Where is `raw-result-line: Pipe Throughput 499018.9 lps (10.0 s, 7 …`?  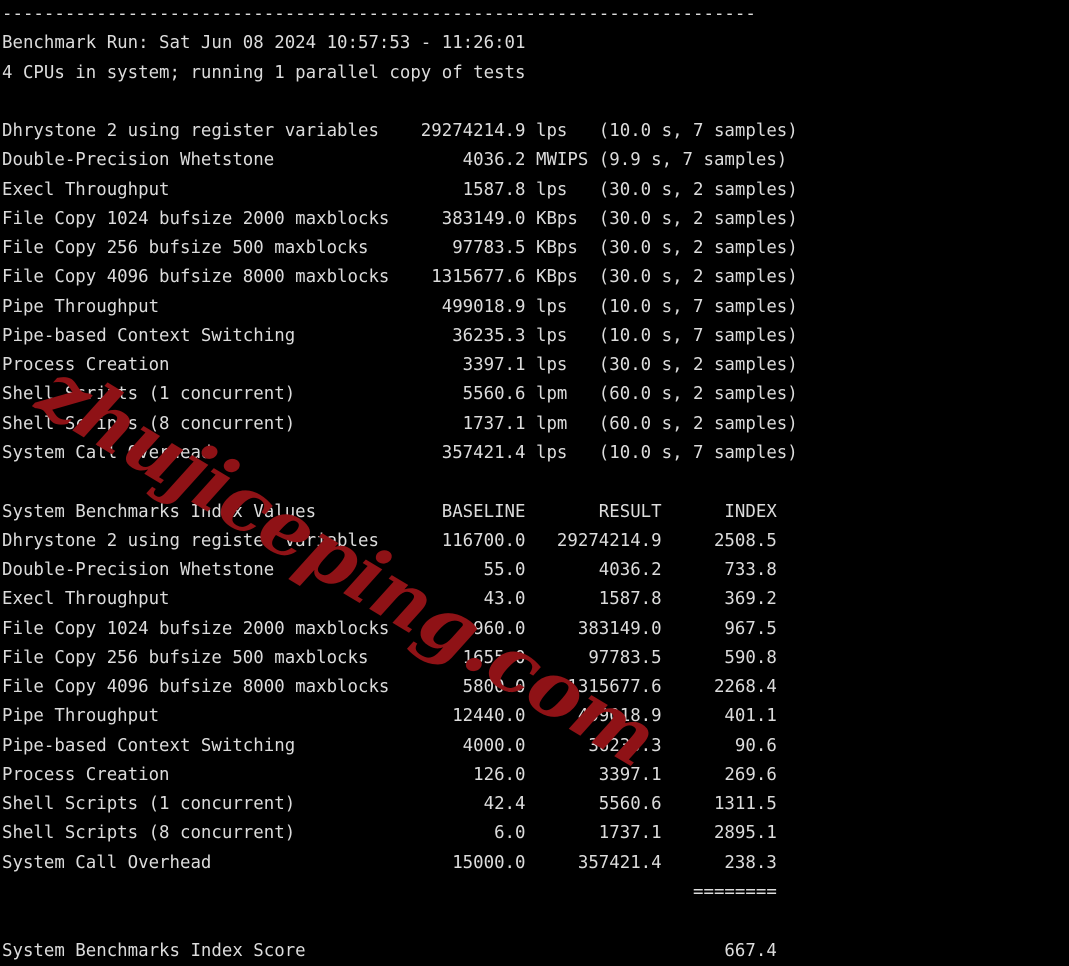 raw-result-line: Pipe Throughput 499018.9 lps (10.0 s, 7 … is located at coordinates (400, 306).